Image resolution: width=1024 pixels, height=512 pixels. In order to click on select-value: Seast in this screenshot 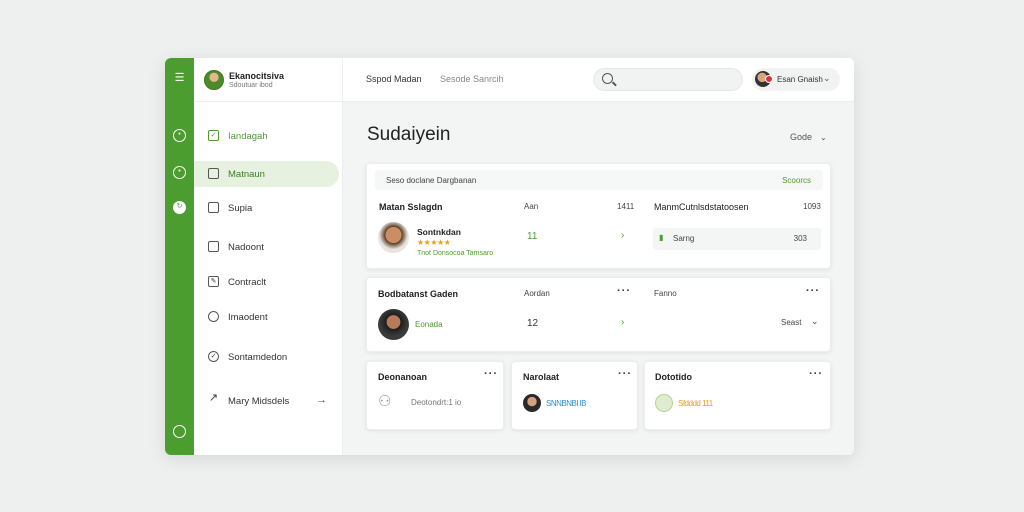, I will do `click(791, 322)`.